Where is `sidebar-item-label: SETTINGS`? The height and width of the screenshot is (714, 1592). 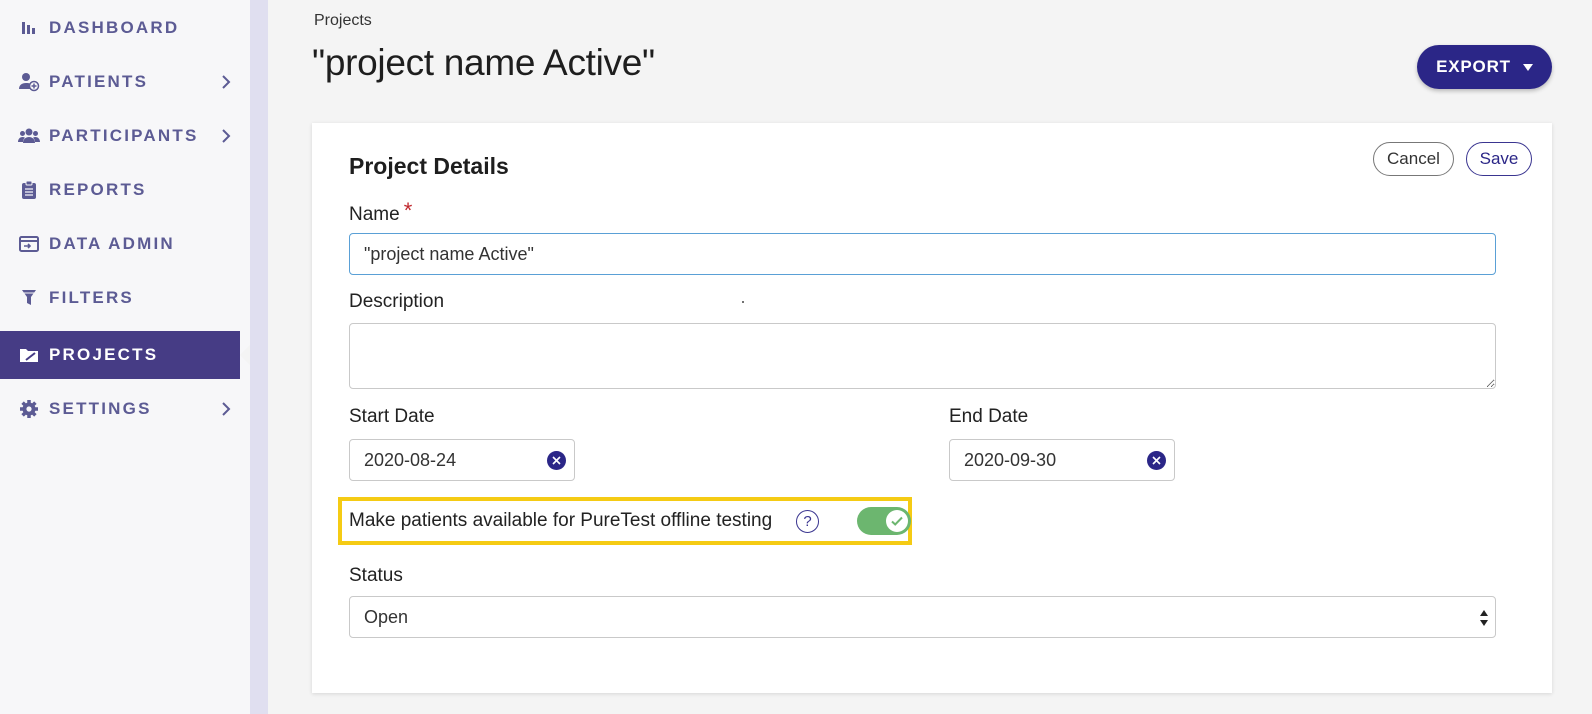
sidebar-item-label: SETTINGS is located at coordinates (100, 408).